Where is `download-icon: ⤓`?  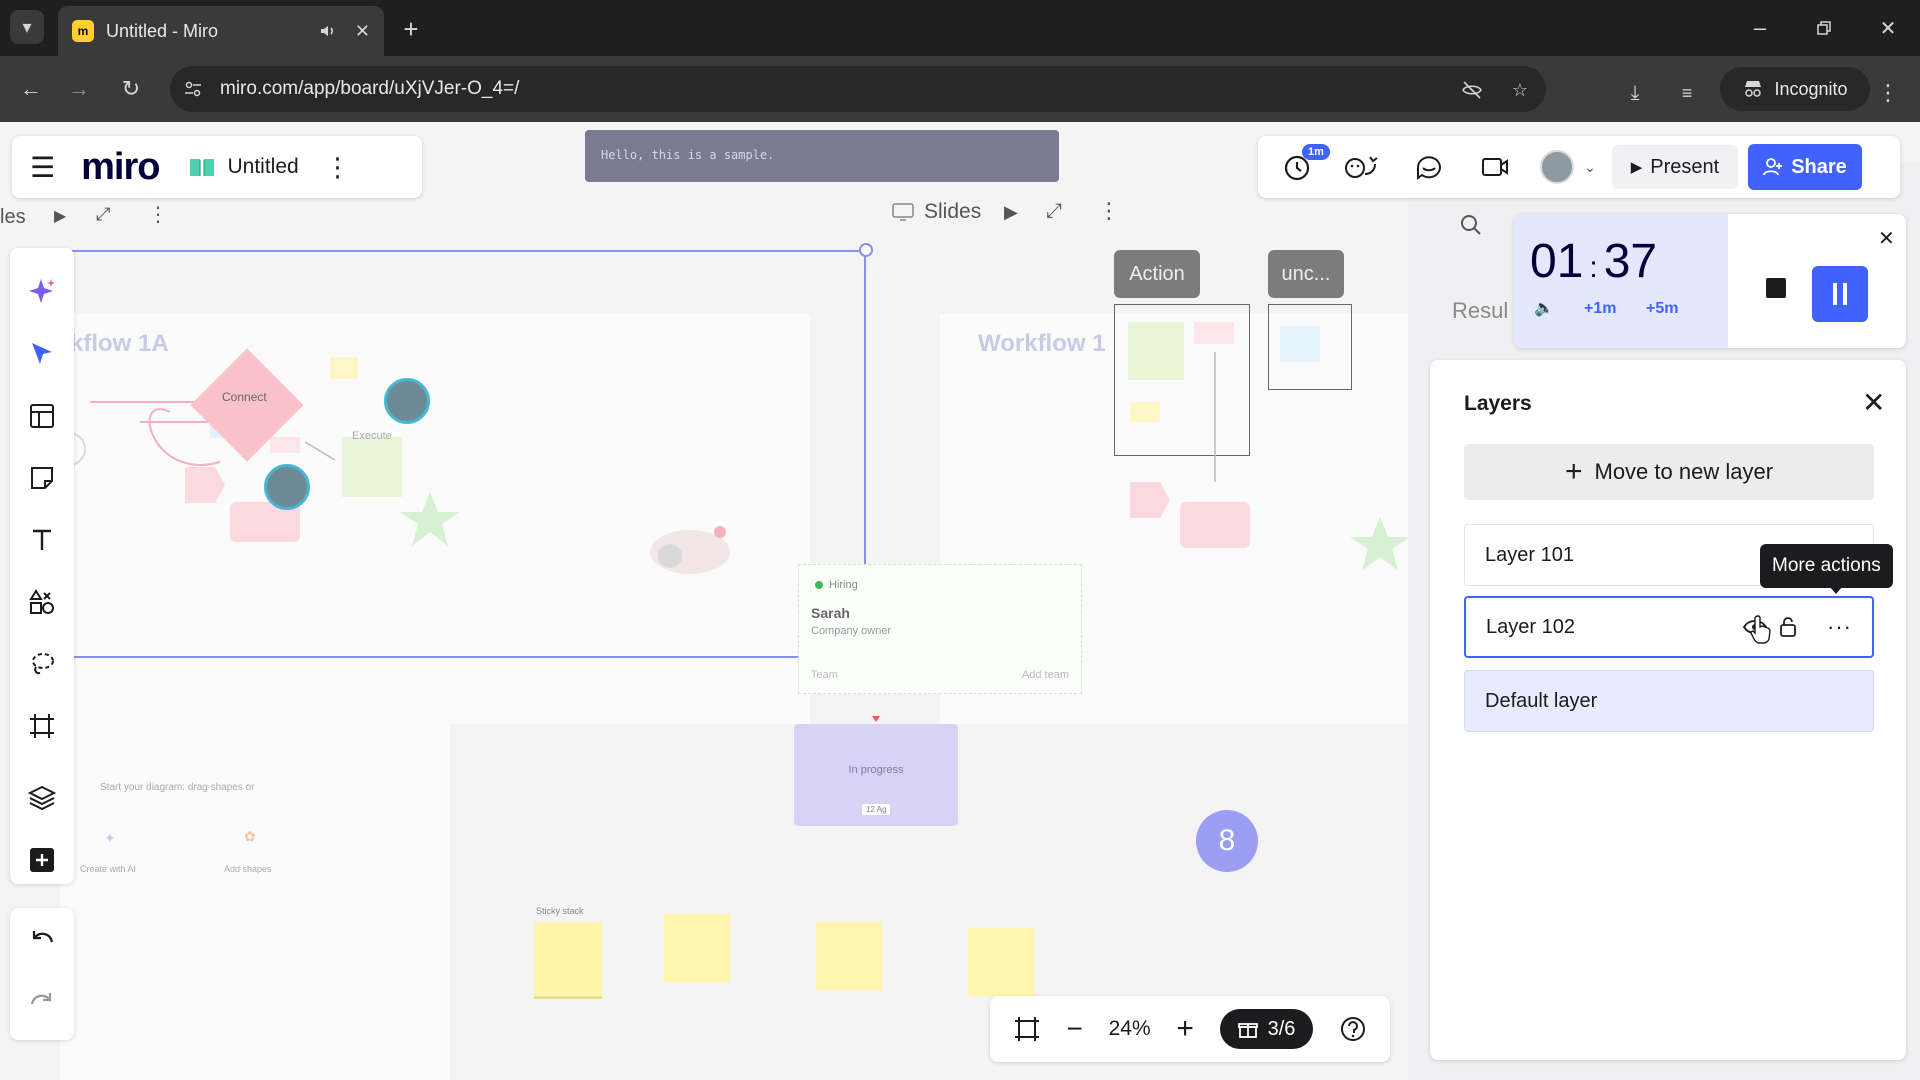
download-icon: ⤓ is located at coordinates (1635, 93).